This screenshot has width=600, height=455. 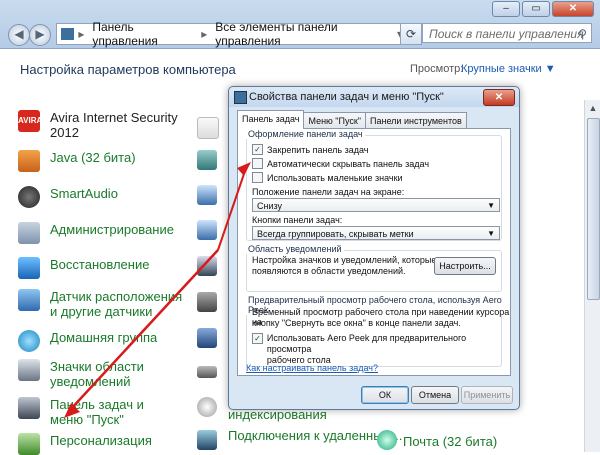 I want to click on window-controls: – ▭ ✕, so click(x=543, y=9).